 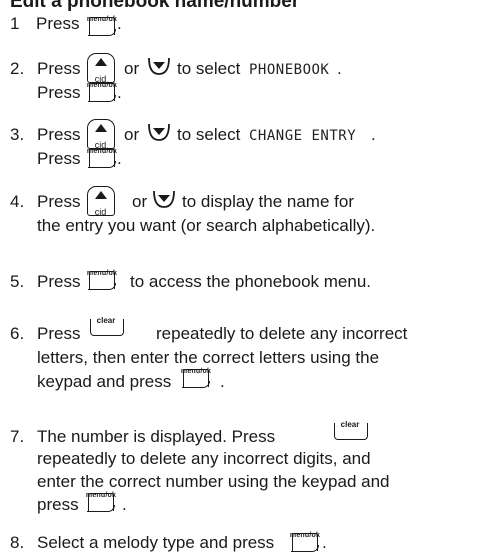 What do you see at coordinates (303, 136) in the screenshot?
I see `lcd-text: CHANGE ENTRY` at bounding box center [303, 136].